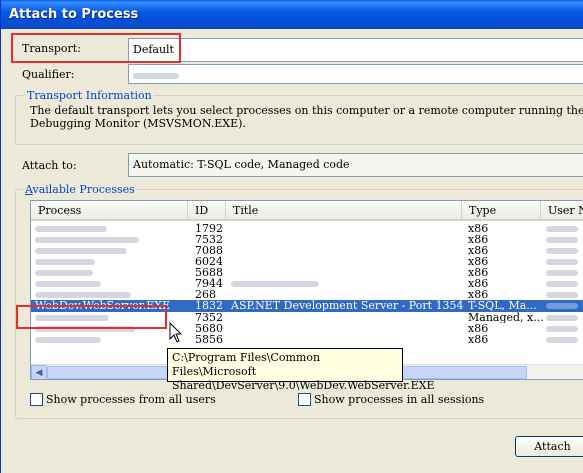  What do you see at coordinates (355, 50) in the screenshot?
I see `transport-dropdown: Default` at bounding box center [355, 50].